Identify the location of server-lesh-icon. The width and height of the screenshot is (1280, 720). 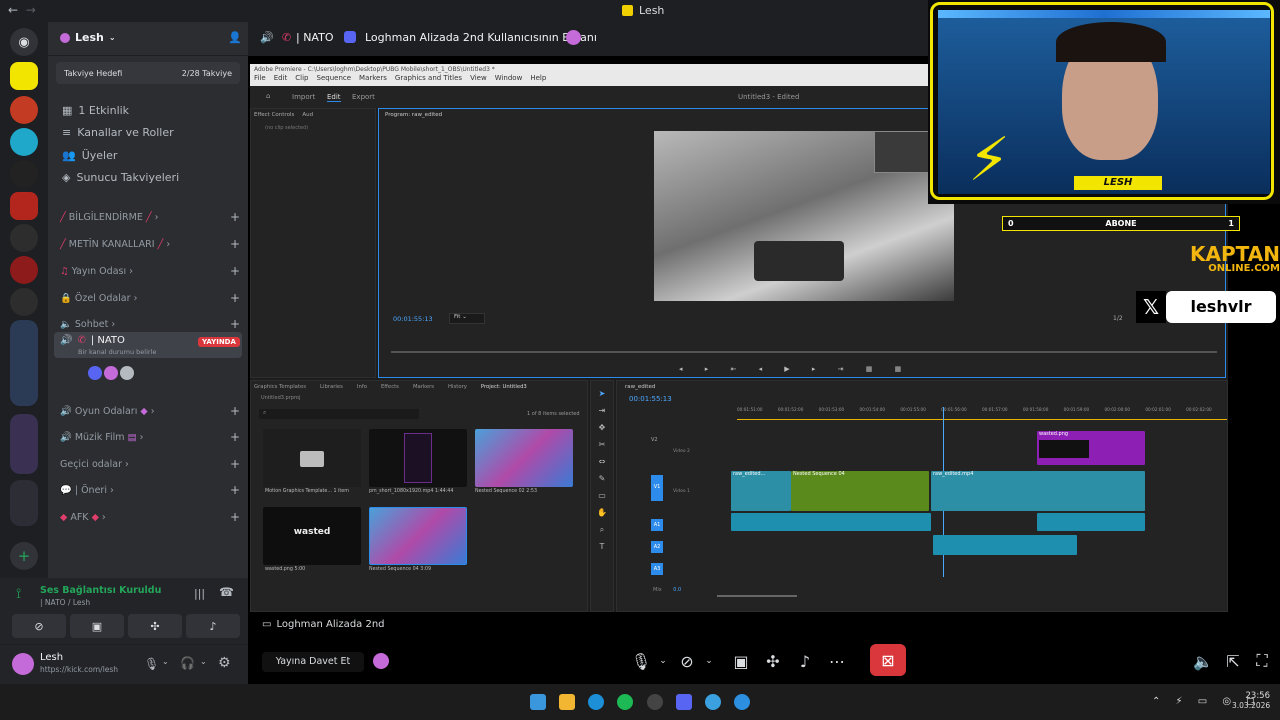
(24, 76).